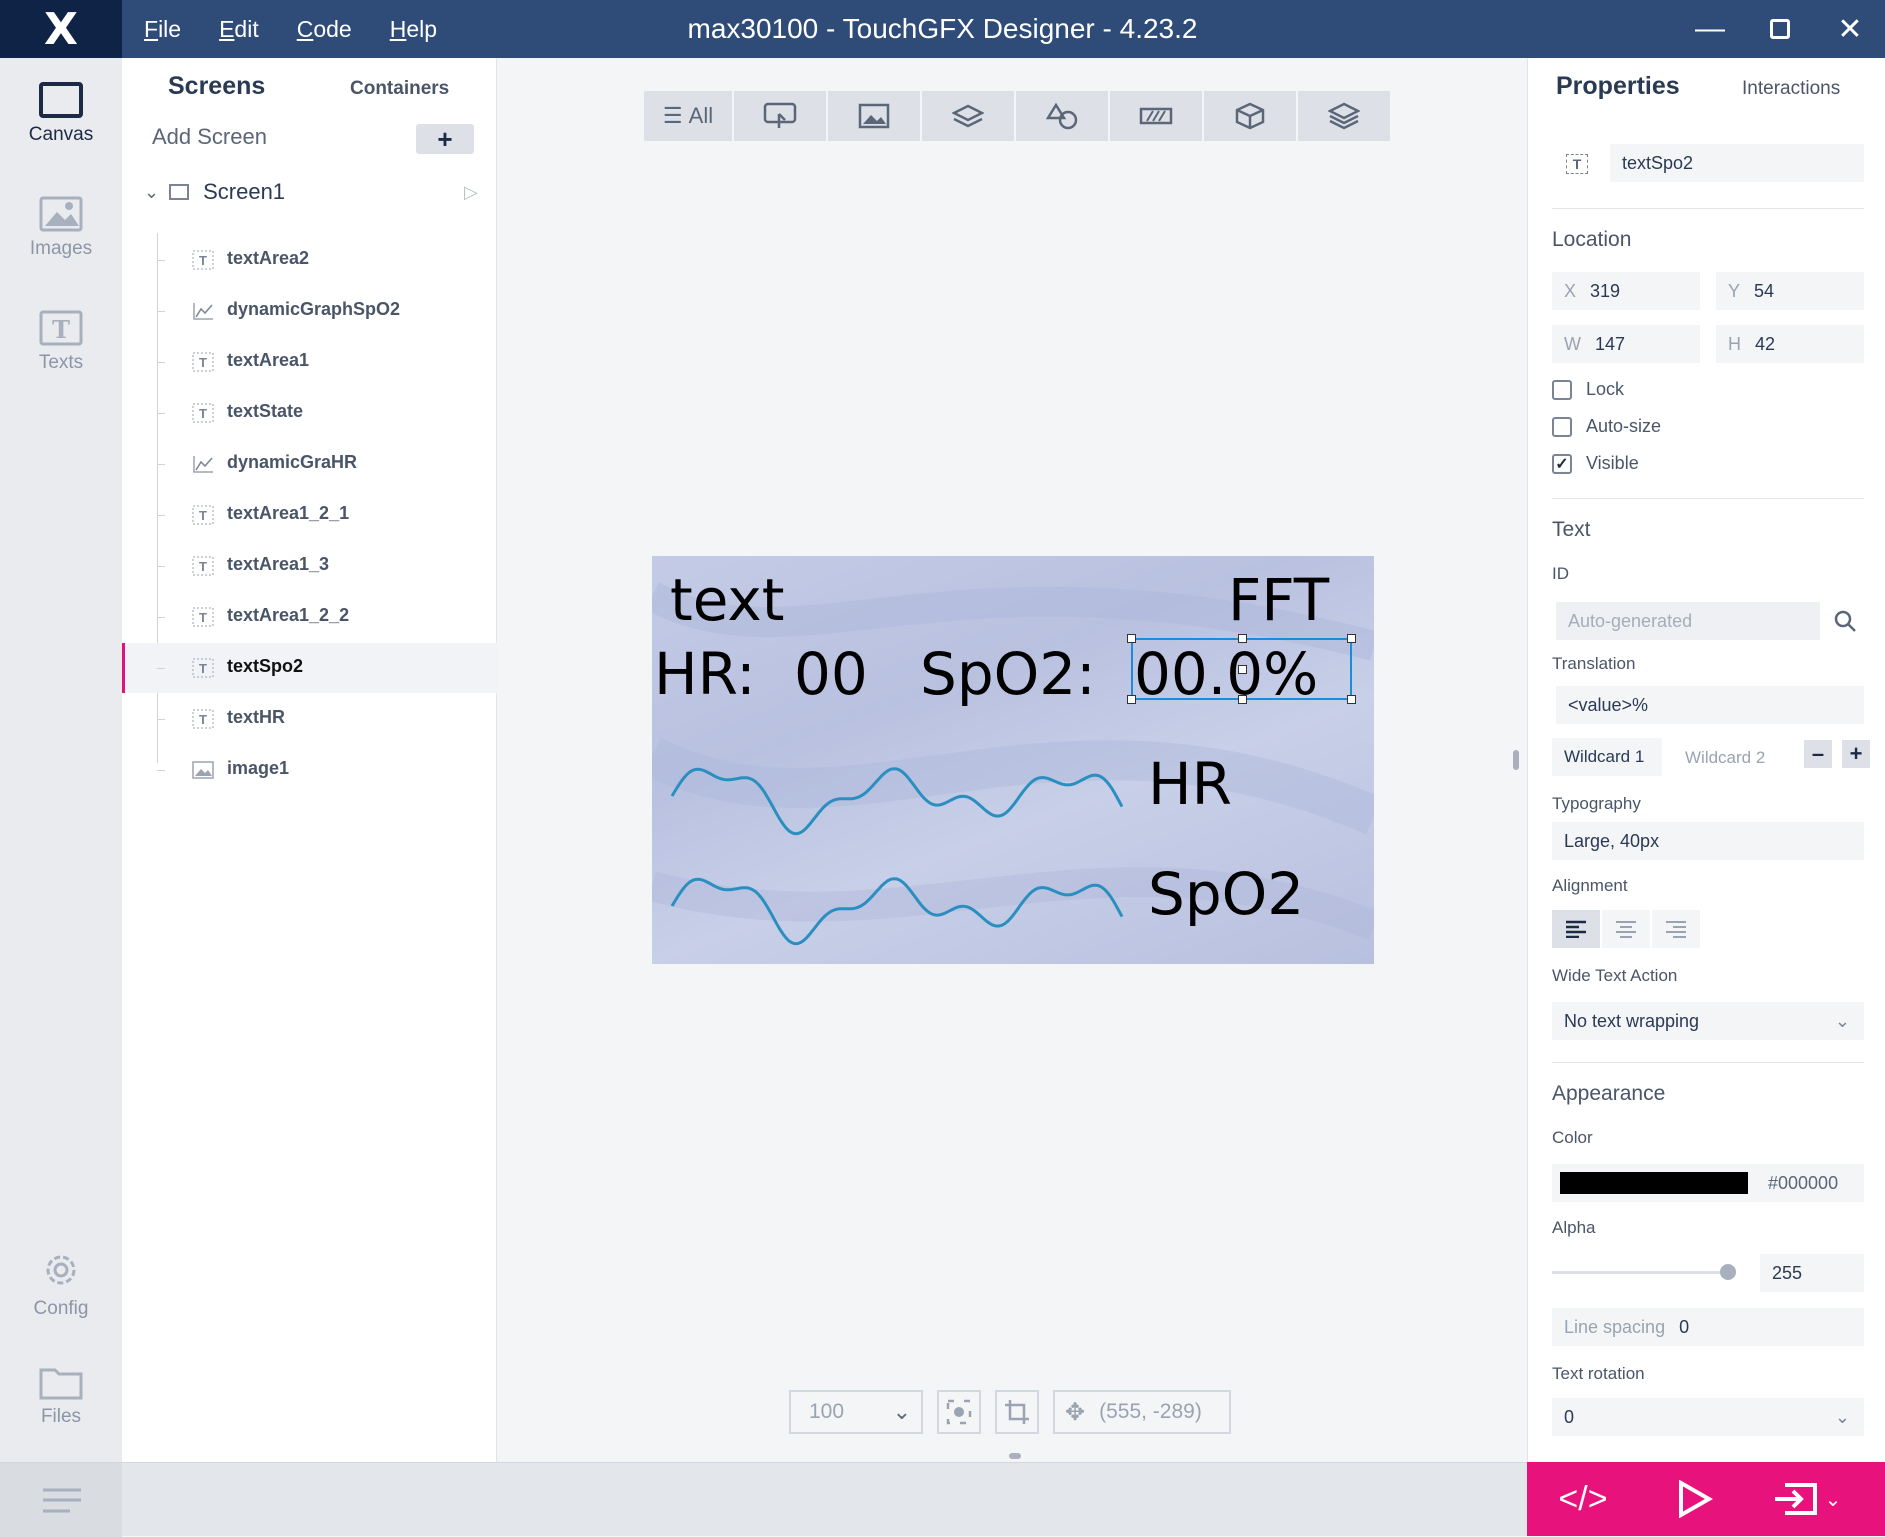  What do you see at coordinates (309, 260) in the screenshot?
I see `tree-item-textarea2: TtextArea2` at bounding box center [309, 260].